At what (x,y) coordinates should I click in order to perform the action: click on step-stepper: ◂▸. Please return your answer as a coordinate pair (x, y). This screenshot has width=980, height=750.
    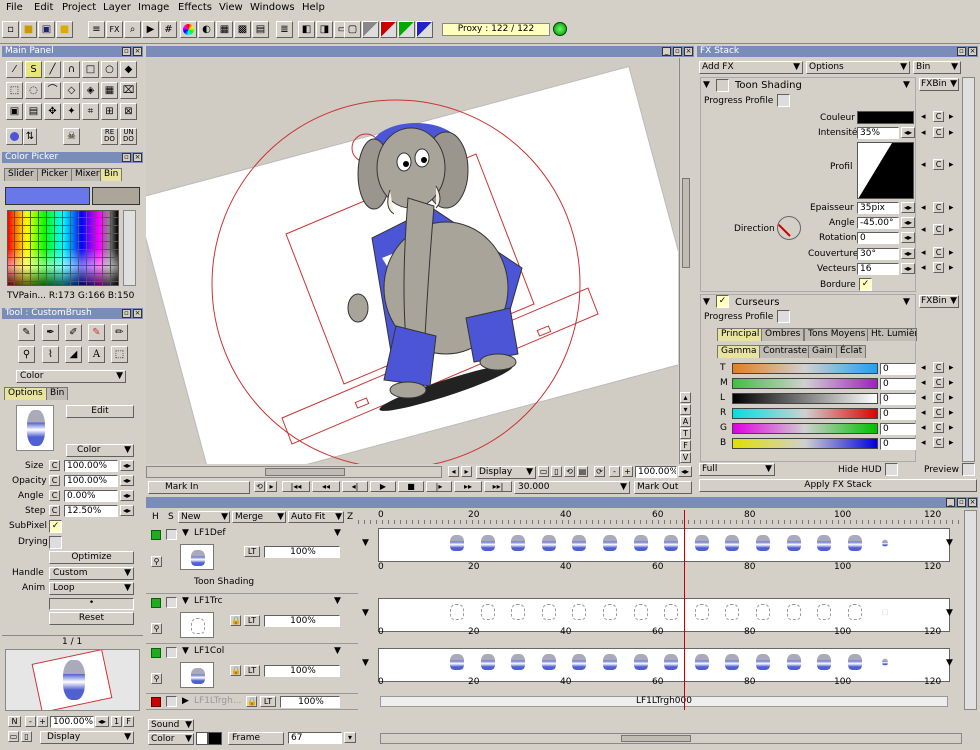
    Looking at the image, I should click on (127, 510).